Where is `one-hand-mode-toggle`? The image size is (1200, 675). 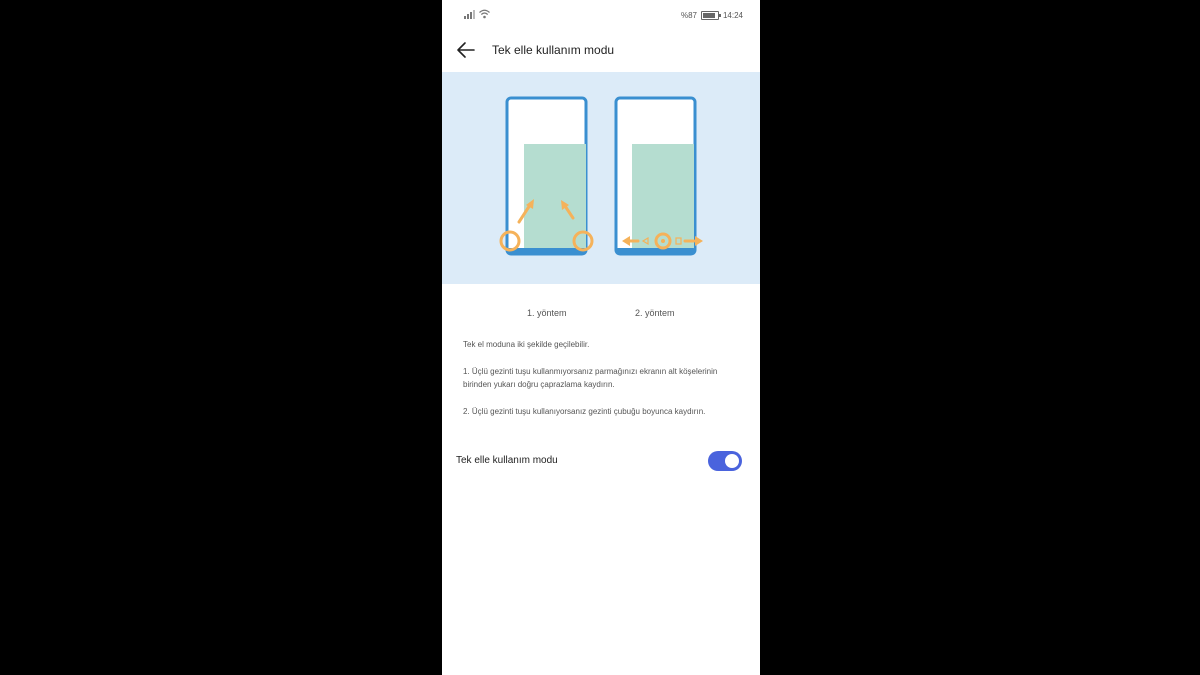 one-hand-mode-toggle is located at coordinates (725, 461).